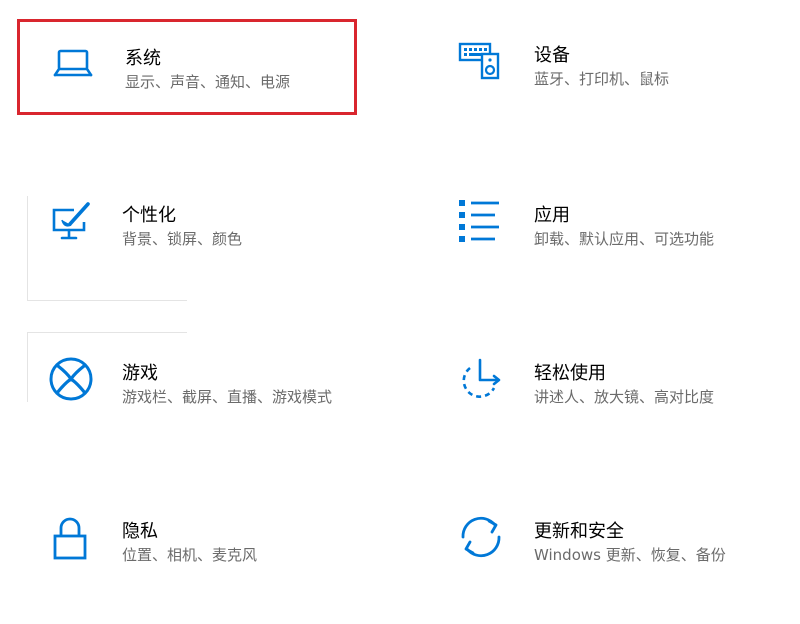  Describe the element at coordinates (598, 228) in the screenshot. I see `tile-apps: 应用 卸载、默认应用、可选功能` at that location.